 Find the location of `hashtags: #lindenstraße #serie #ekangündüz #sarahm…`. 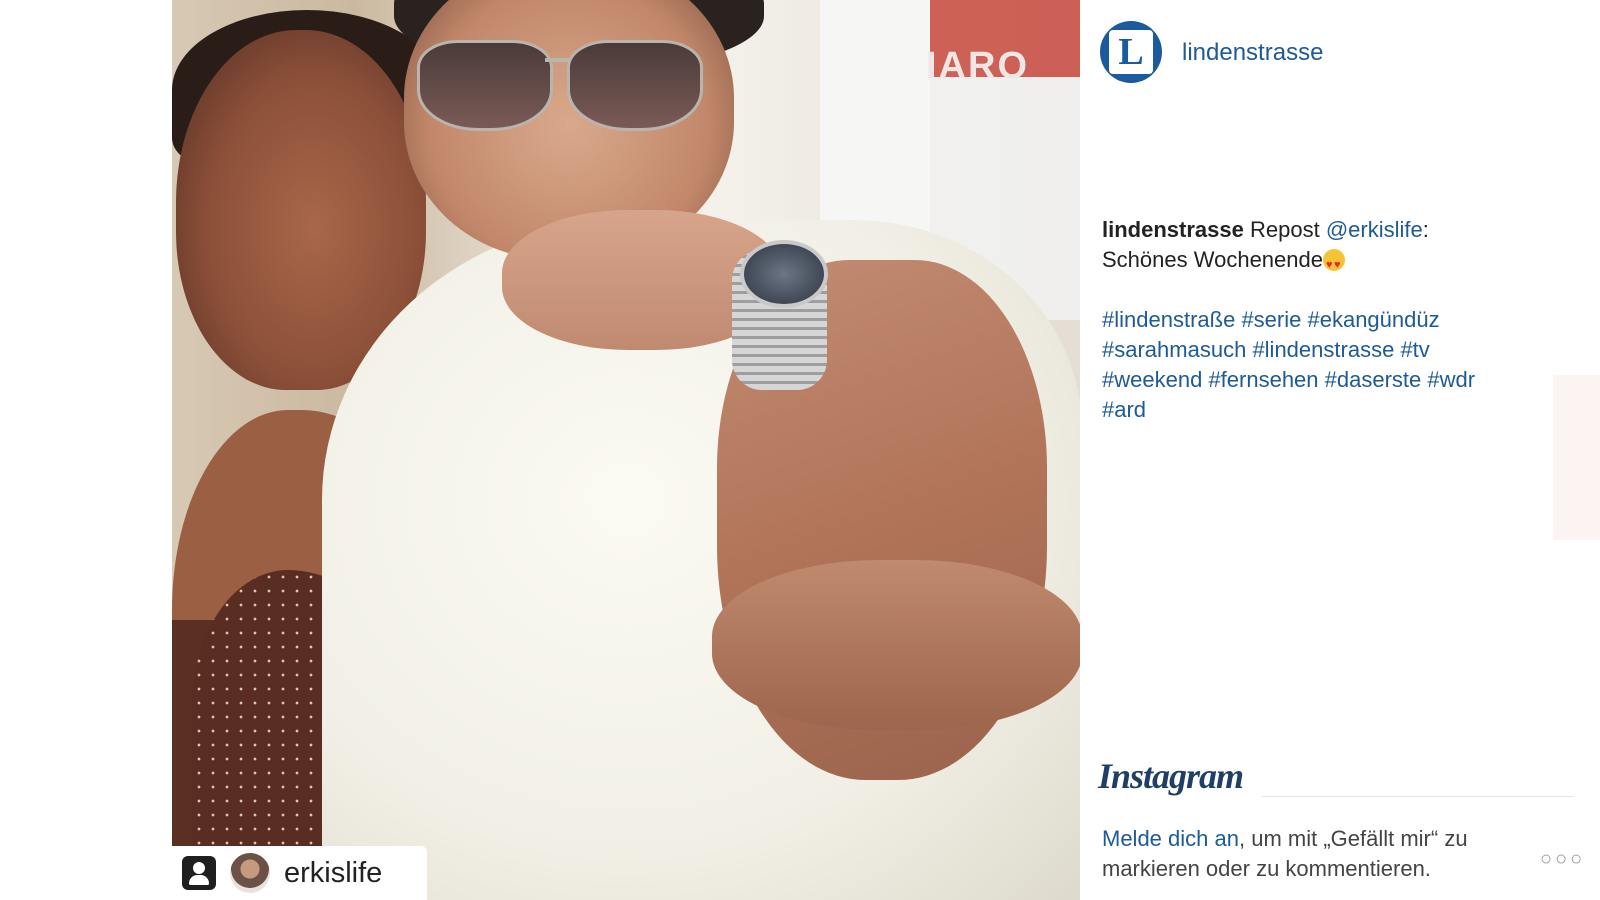

hashtags: #lindenstraße #serie #ekangündüz #sarahm… is located at coordinates (1327, 365).